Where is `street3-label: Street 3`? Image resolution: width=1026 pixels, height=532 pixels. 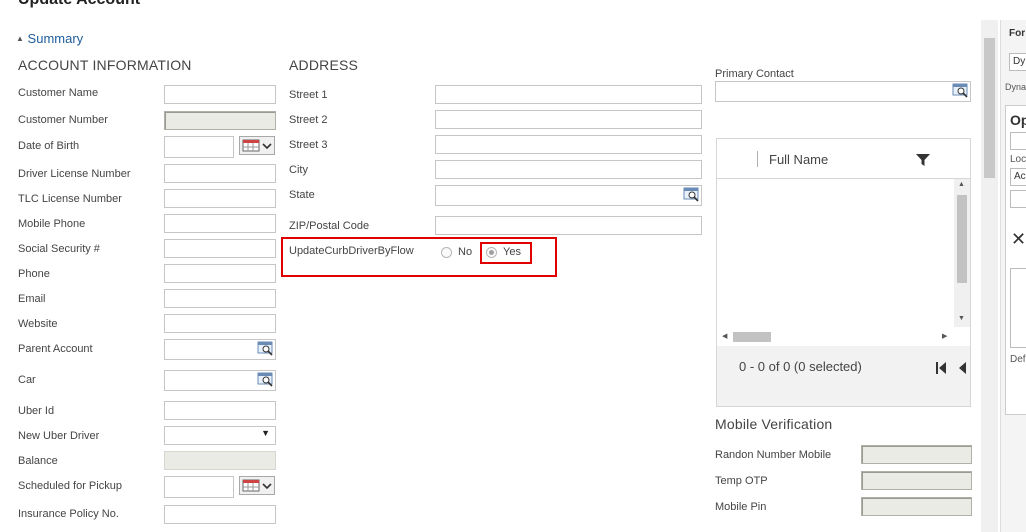 street3-label: Street 3 is located at coordinates (308, 145).